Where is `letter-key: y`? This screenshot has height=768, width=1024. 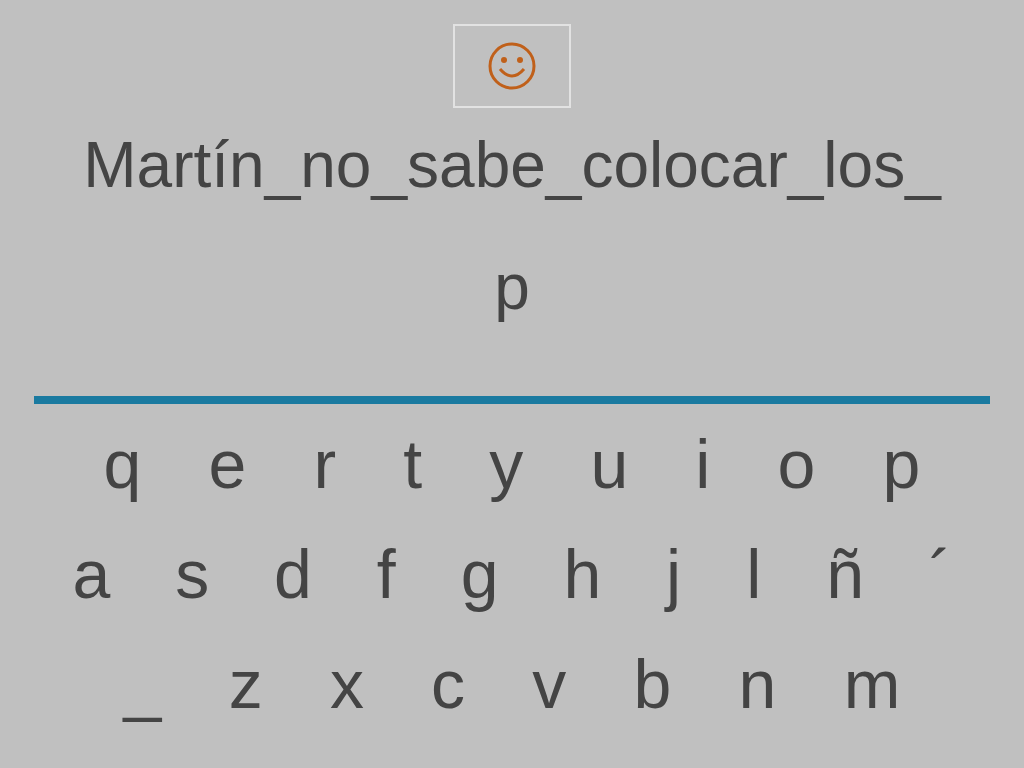 letter-key: y is located at coordinates (506, 464).